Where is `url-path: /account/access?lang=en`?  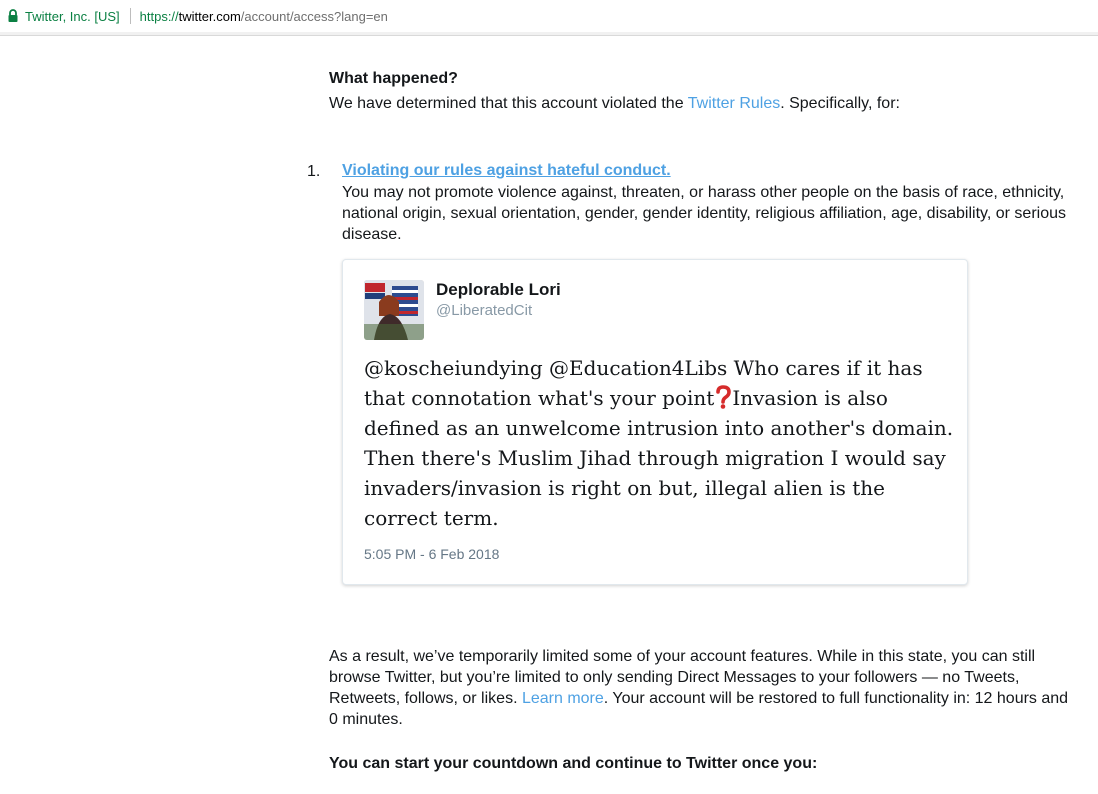 url-path: /account/access?lang=en is located at coordinates (314, 16).